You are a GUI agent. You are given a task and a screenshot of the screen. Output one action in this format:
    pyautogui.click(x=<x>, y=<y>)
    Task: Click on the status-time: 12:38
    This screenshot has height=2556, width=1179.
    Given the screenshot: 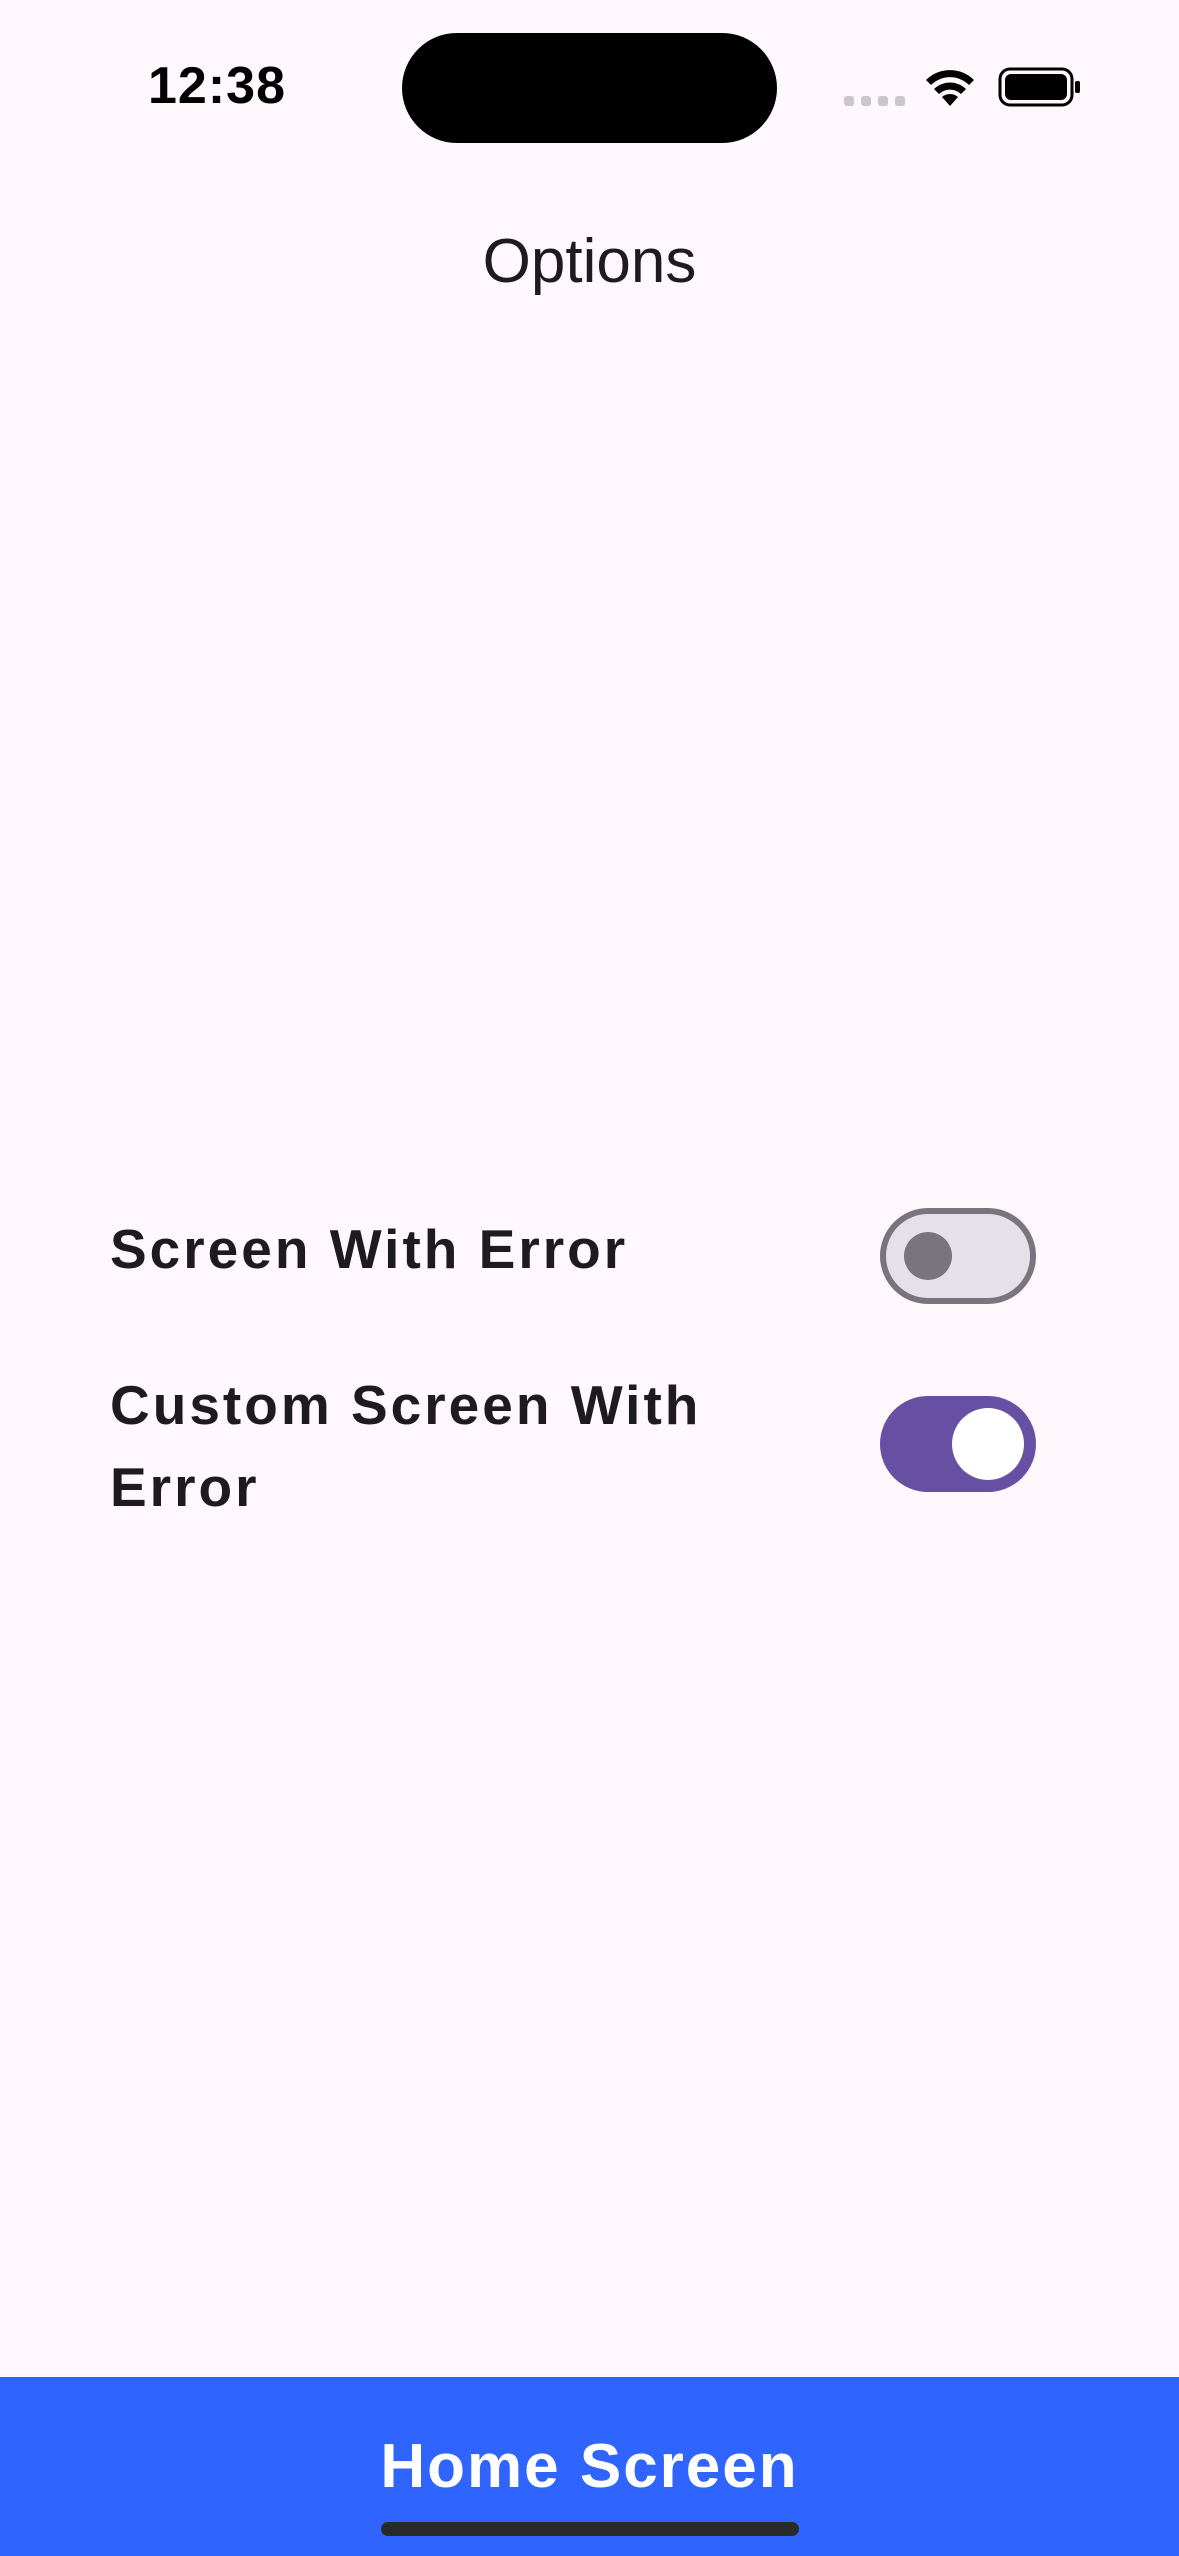 What is the action you would take?
    pyautogui.click(x=217, y=86)
    